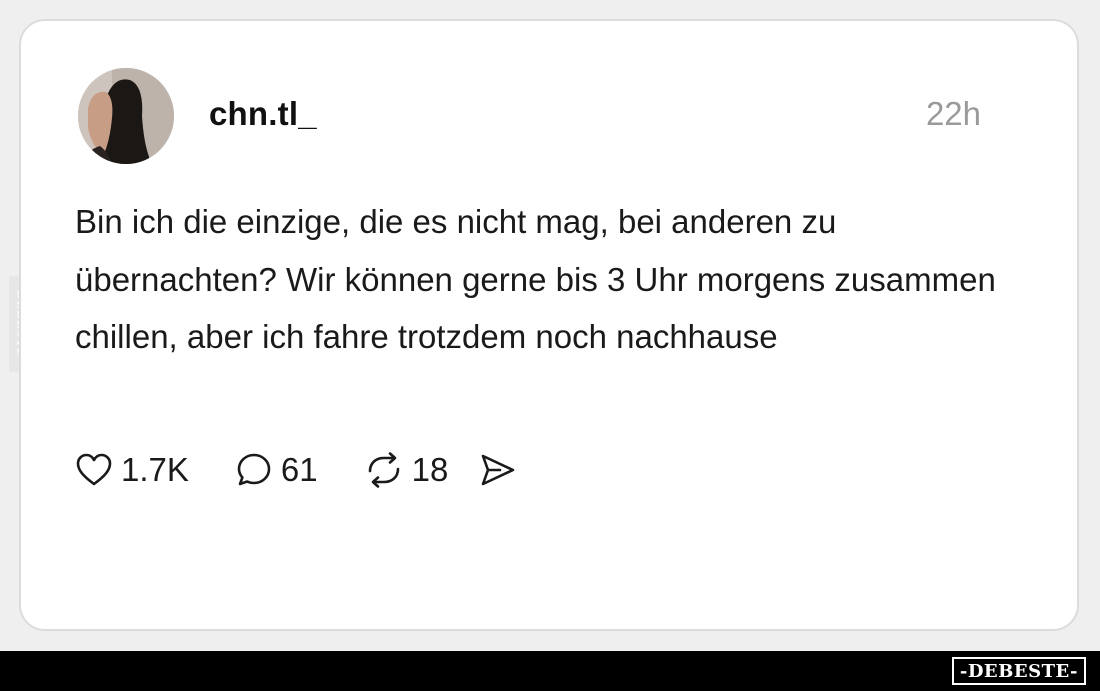 This screenshot has height=691, width=1100. What do you see at coordinates (254, 470) in the screenshot?
I see `comment-bubble-icon` at bounding box center [254, 470].